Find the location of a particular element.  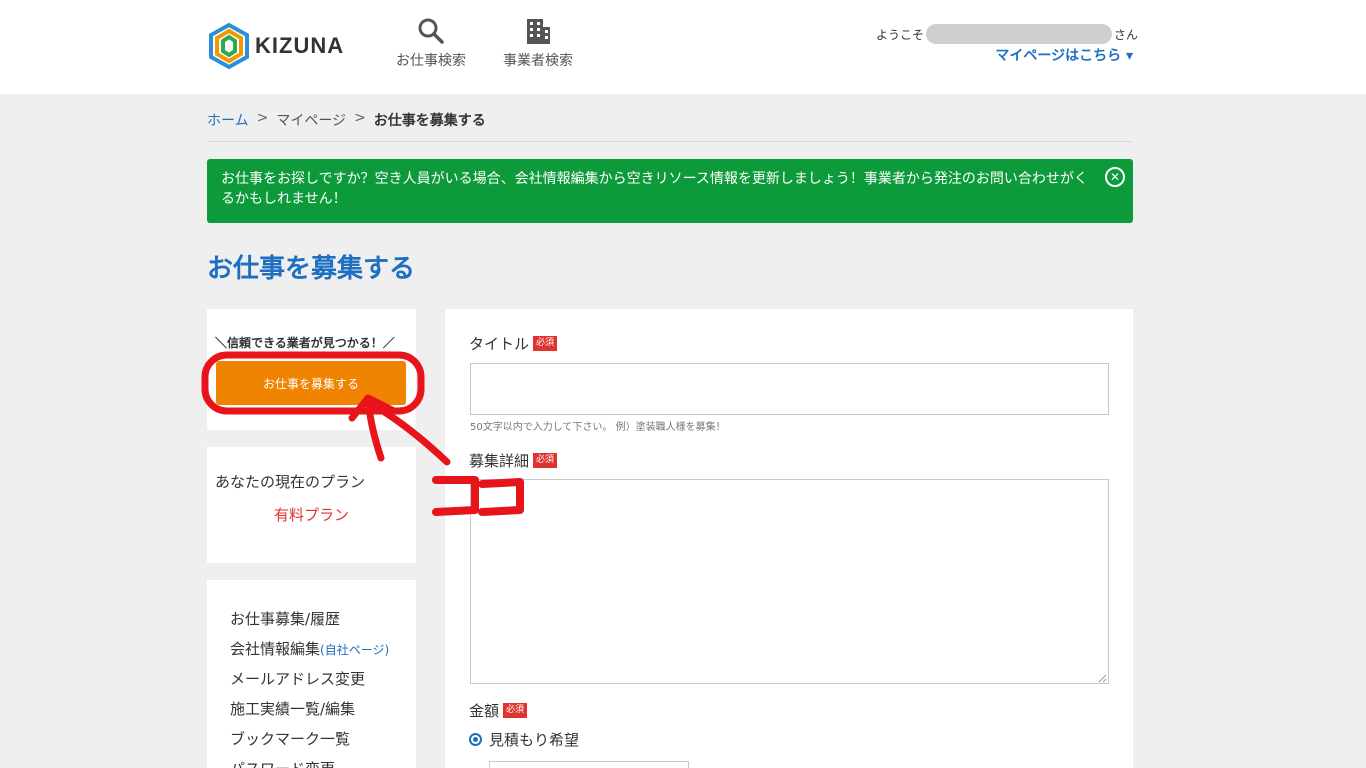

nav-company-search: 事業者検索 is located at coordinates (538, 43).